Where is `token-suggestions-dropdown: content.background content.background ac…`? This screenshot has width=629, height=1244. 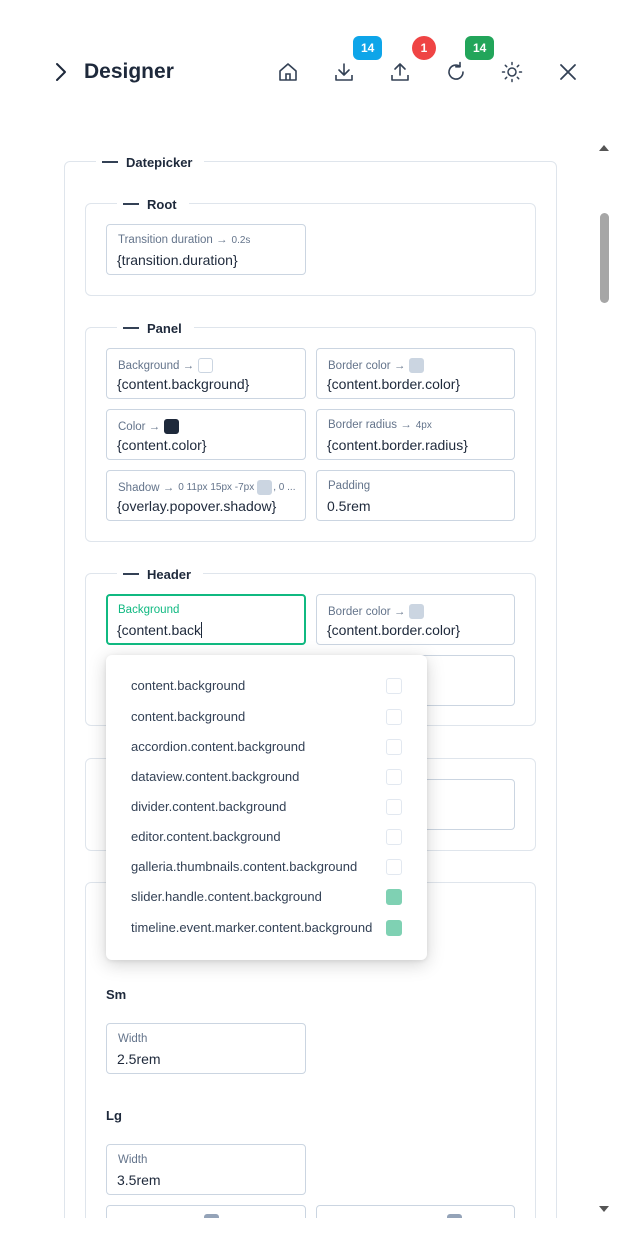
token-suggestions-dropdown: content.background content.background ac… is located at coordinates (266, 807).